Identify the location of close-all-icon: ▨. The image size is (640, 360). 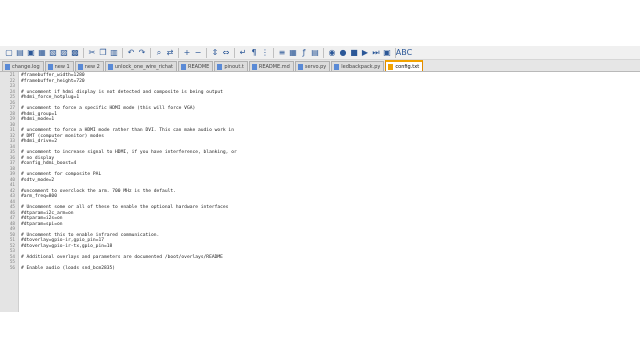
(64, 53).